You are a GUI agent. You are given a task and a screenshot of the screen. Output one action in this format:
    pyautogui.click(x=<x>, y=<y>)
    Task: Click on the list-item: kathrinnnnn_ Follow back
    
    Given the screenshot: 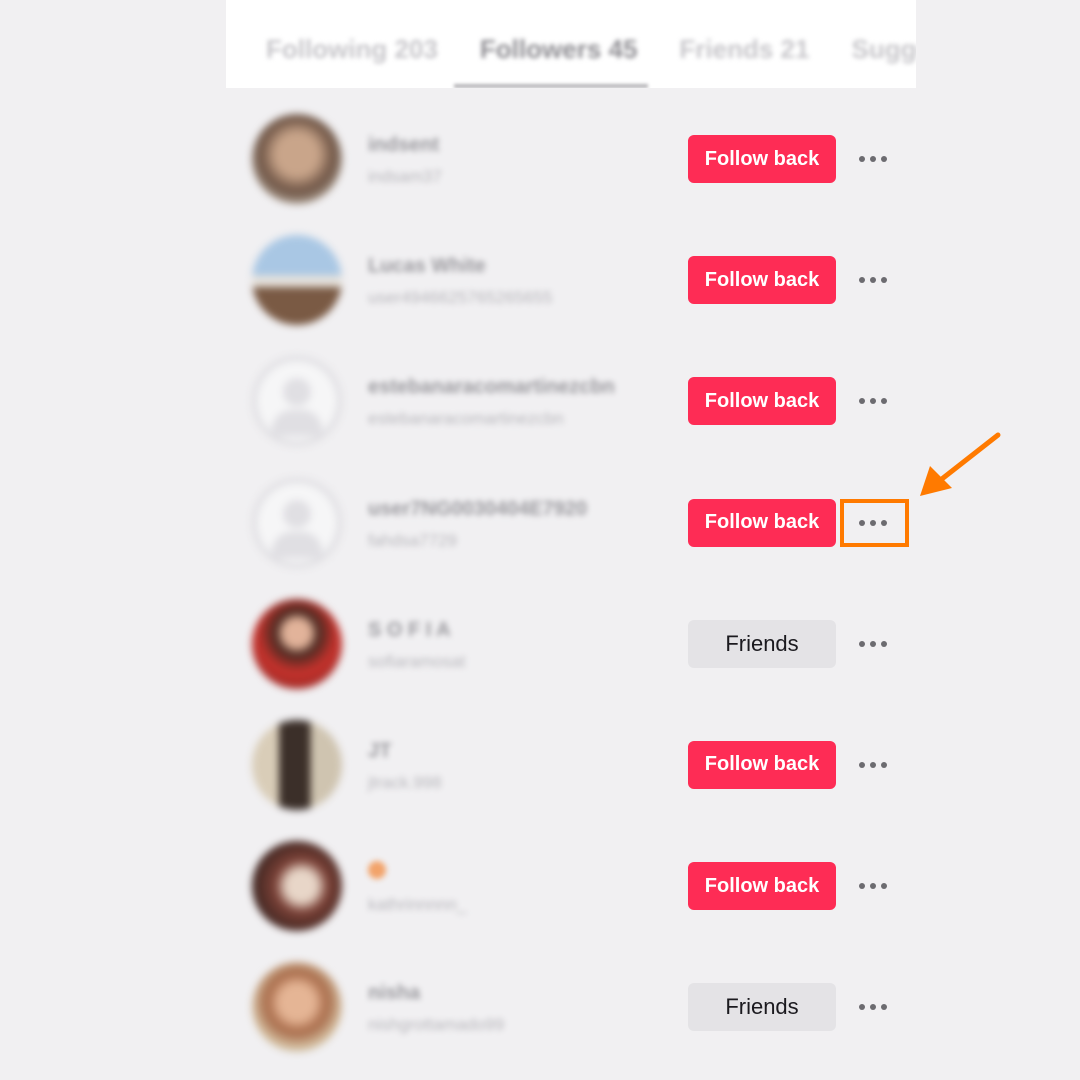 What is the action you would take?
    pyautogui.click(x=571, y=885)
    